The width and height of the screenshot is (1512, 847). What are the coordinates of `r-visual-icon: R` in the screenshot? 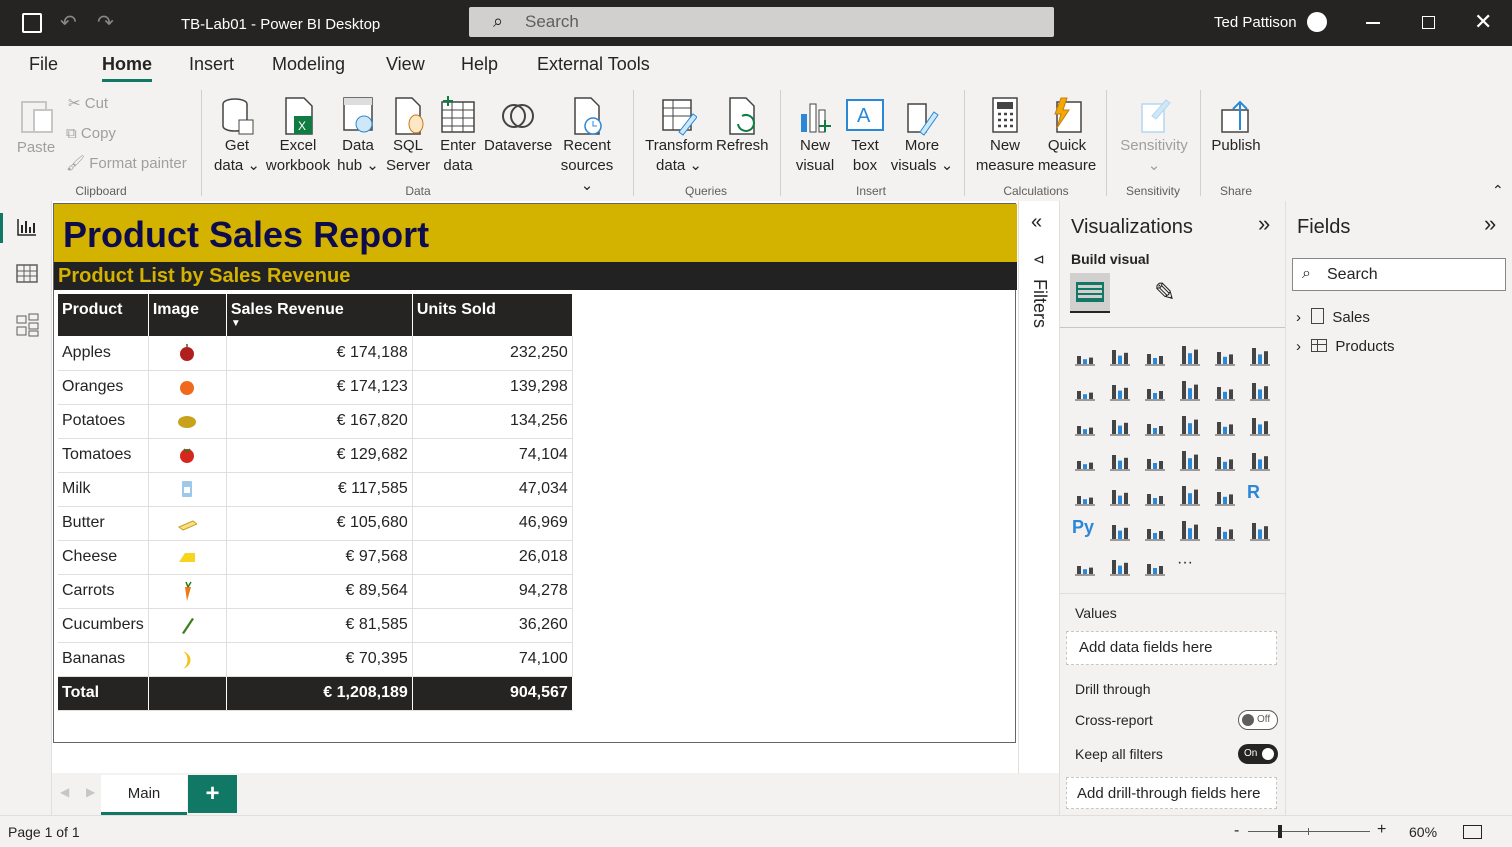 It's located at (1260, 495).